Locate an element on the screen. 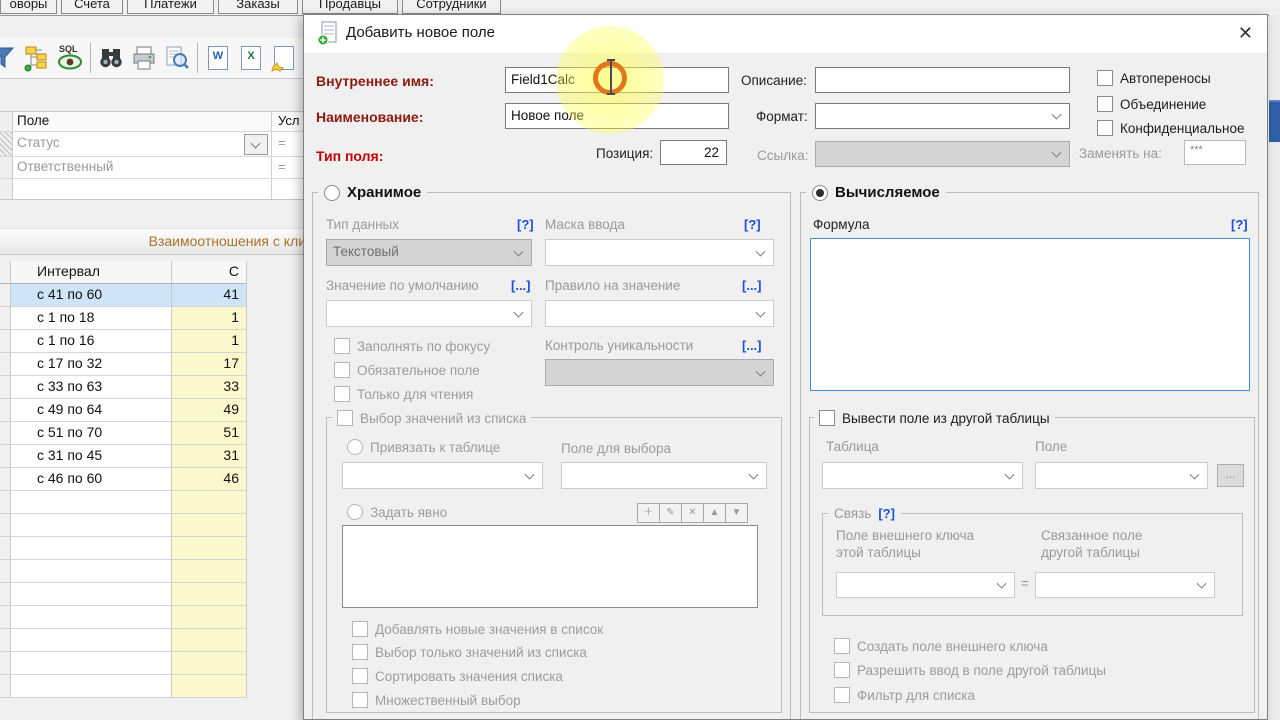  print-preview-icon is located at coordinates (177, 58).